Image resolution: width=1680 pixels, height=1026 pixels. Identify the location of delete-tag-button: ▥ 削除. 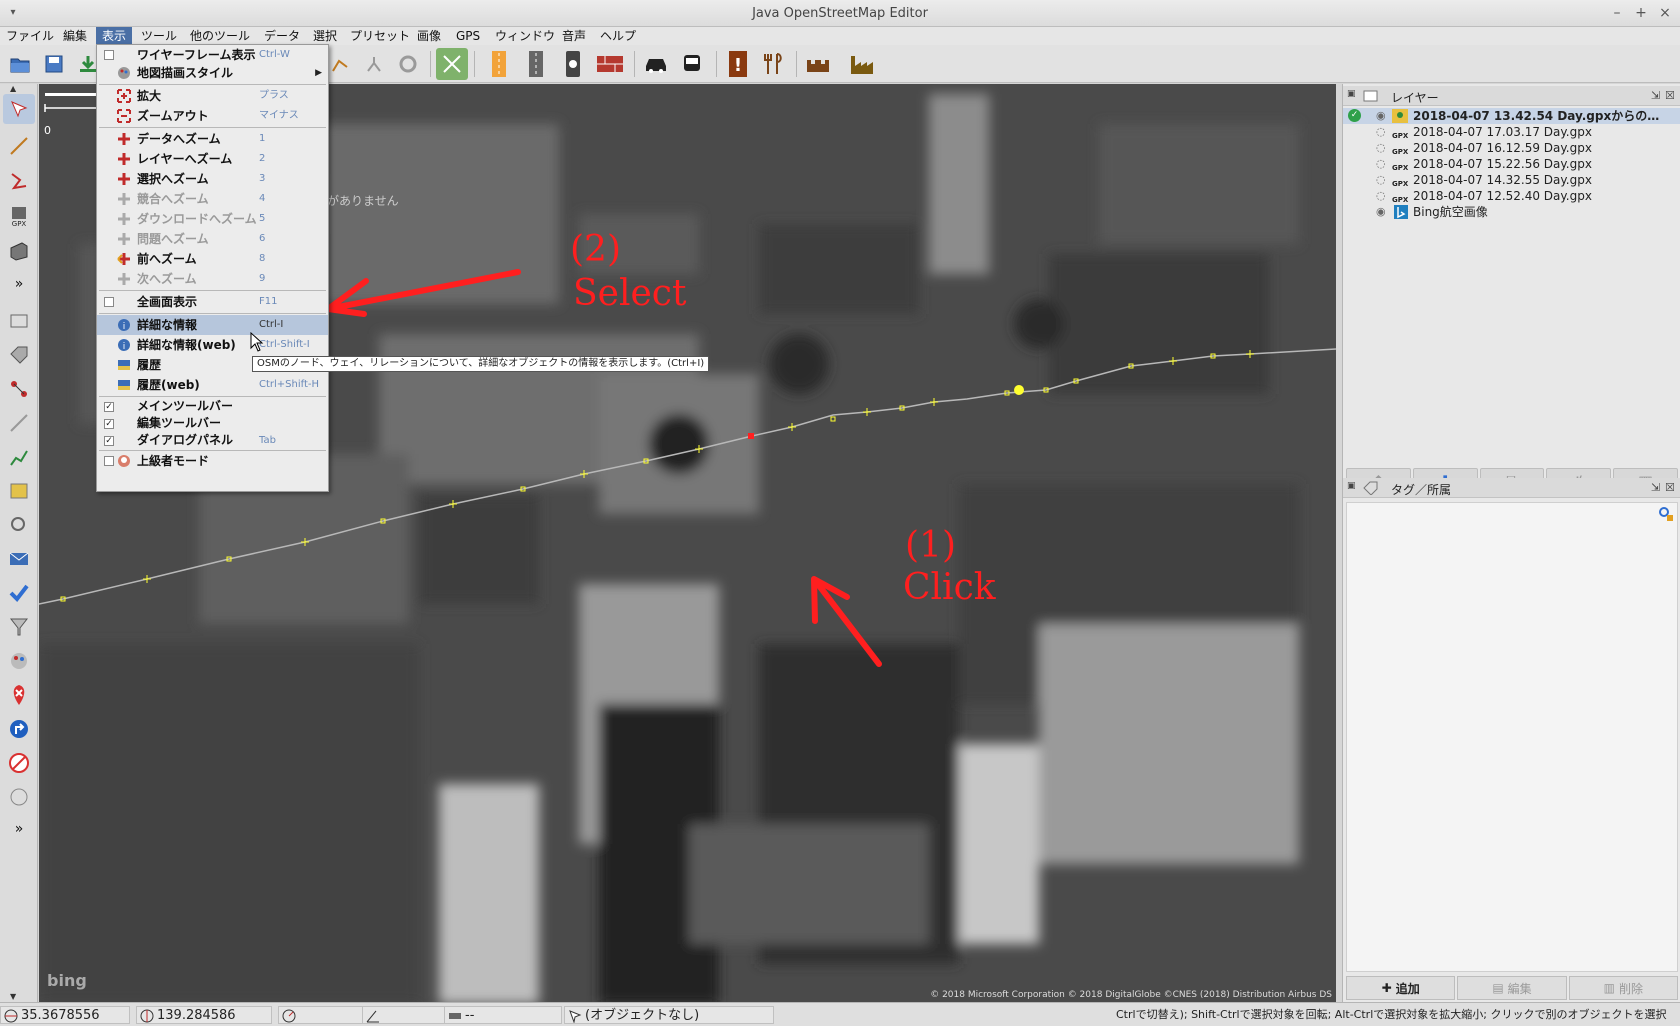
(1623, 988).